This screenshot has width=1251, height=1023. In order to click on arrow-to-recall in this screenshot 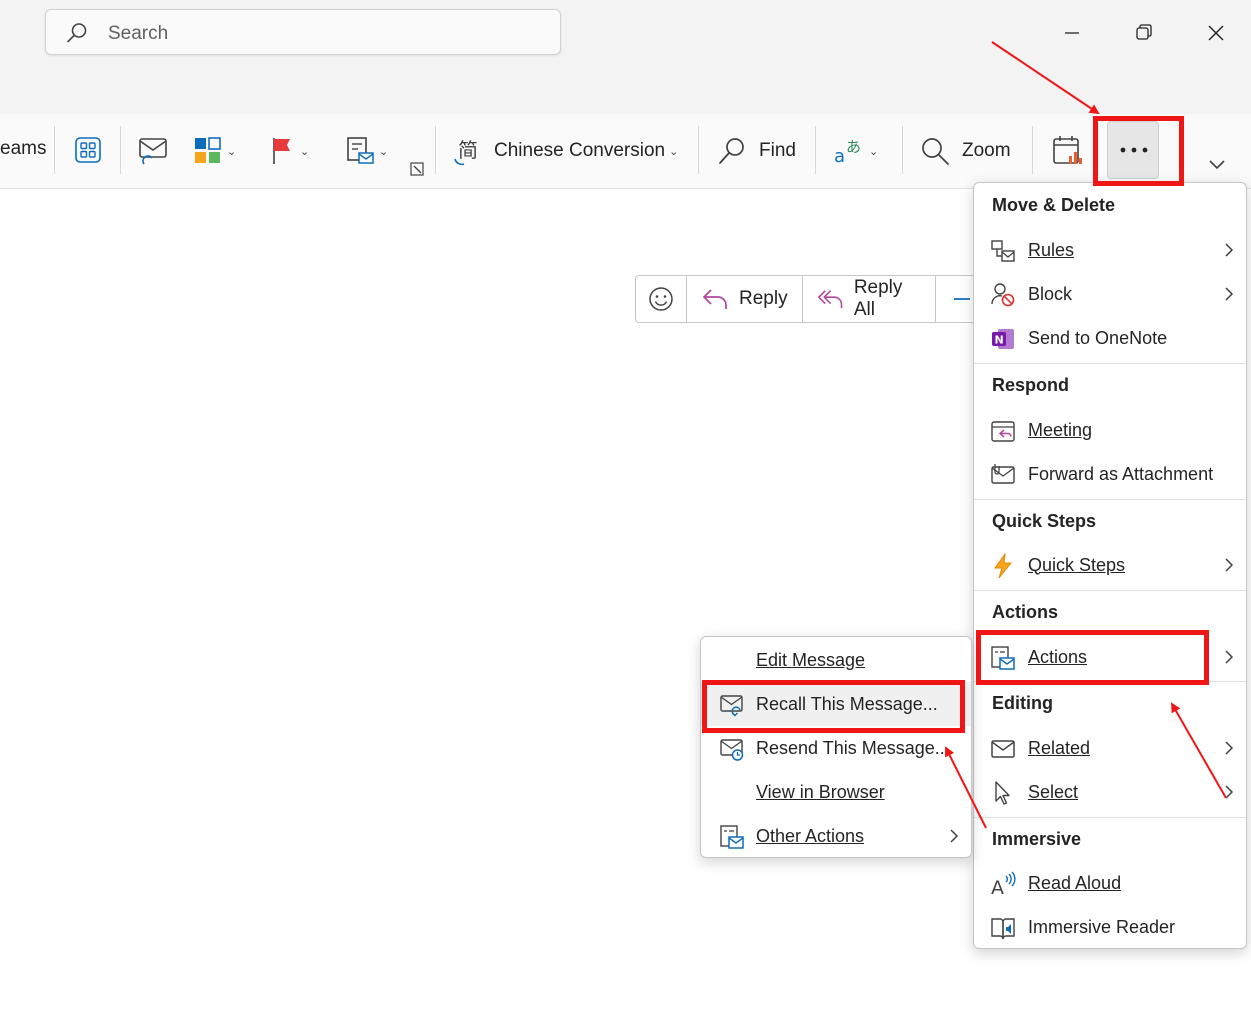, I will do `click(966, 787)`.